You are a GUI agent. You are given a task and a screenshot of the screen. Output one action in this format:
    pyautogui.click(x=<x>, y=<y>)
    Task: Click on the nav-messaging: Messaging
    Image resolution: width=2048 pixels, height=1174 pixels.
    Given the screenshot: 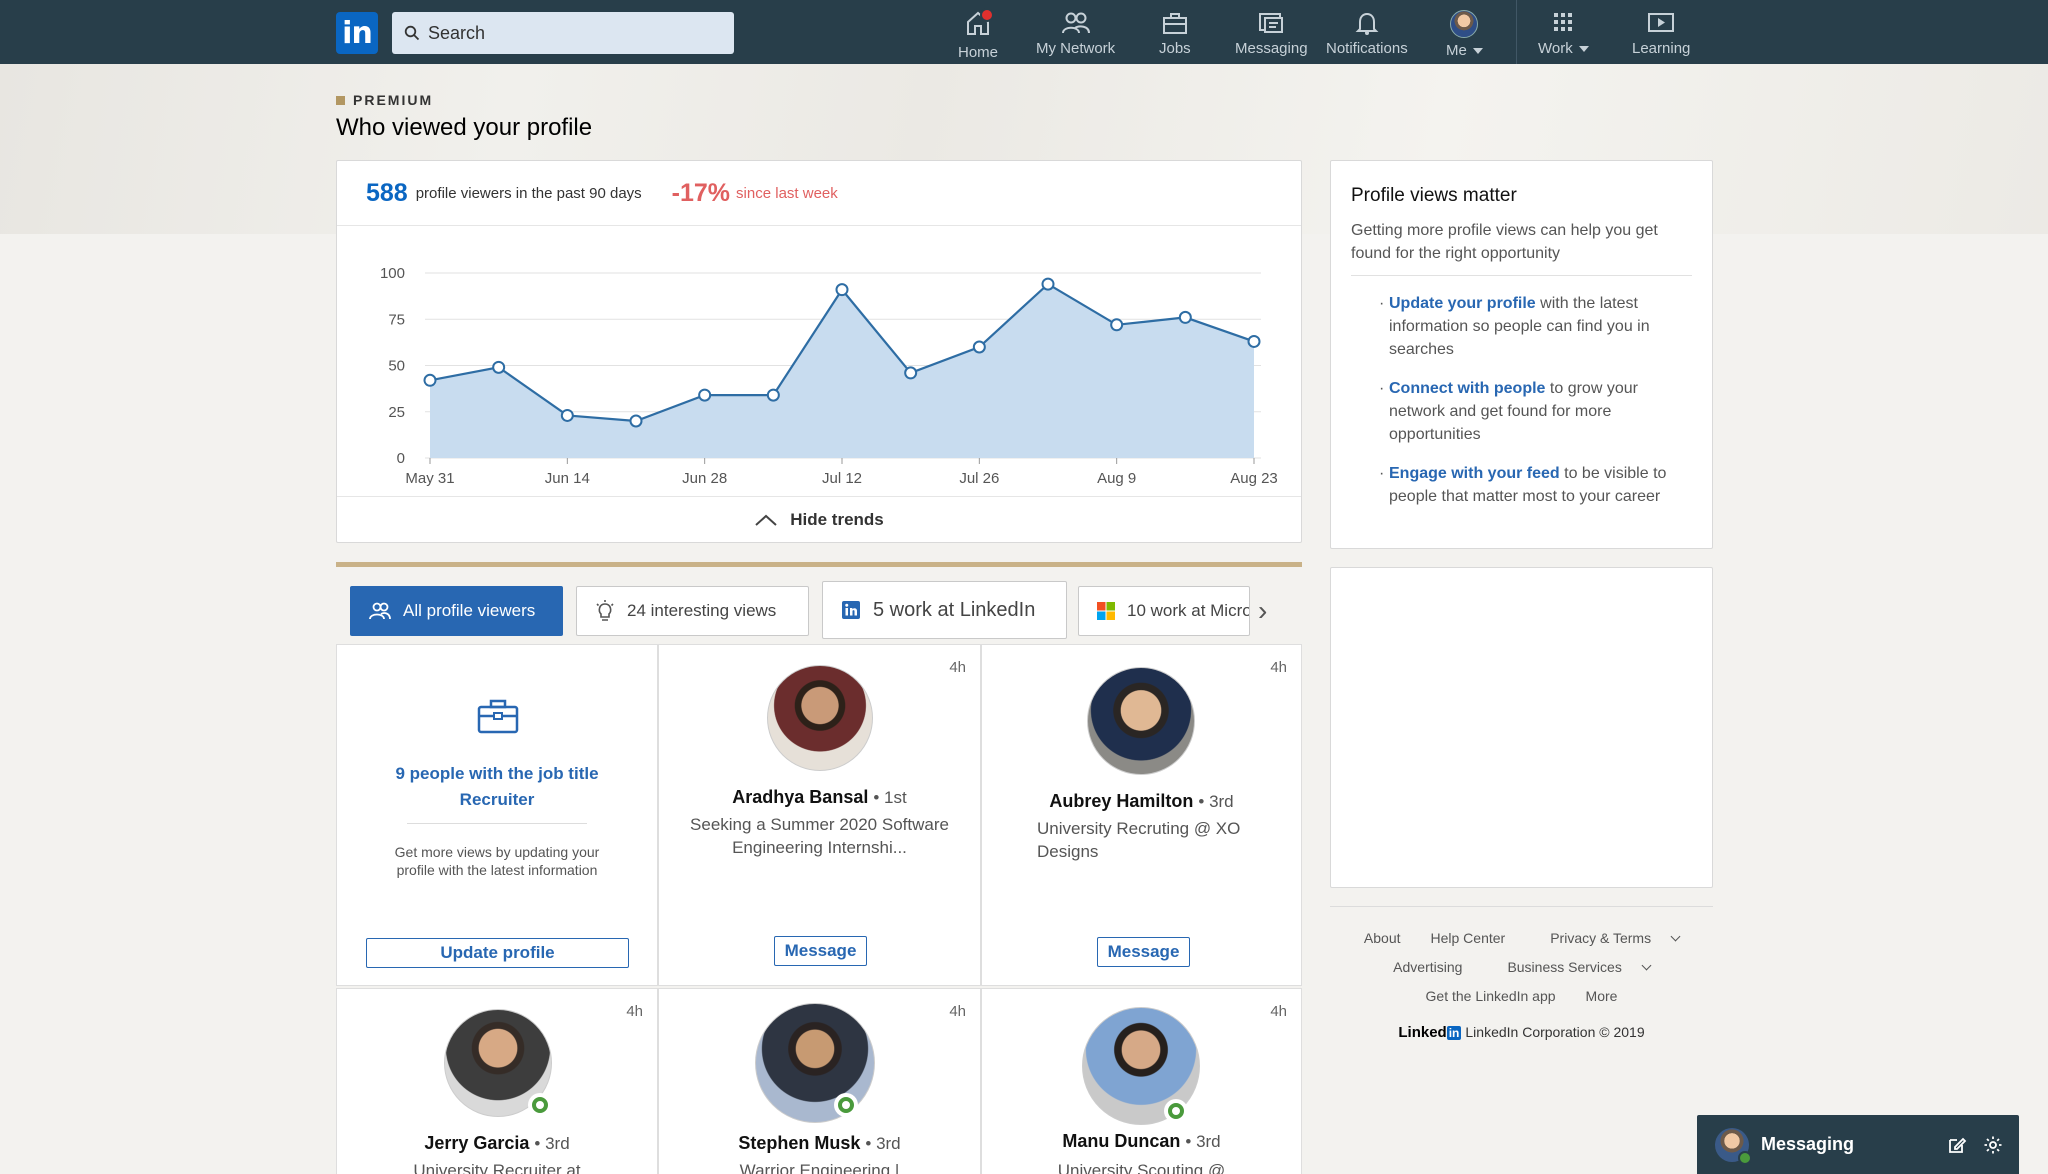 What is the action you would take?
    pyautogui.click(x=1271, y=35)
    